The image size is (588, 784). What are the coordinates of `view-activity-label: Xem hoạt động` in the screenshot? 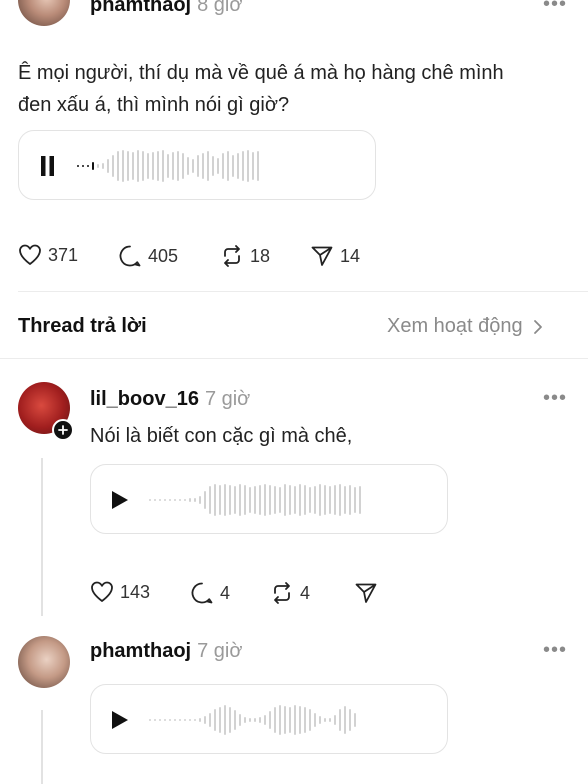 It's located at (455, 326).